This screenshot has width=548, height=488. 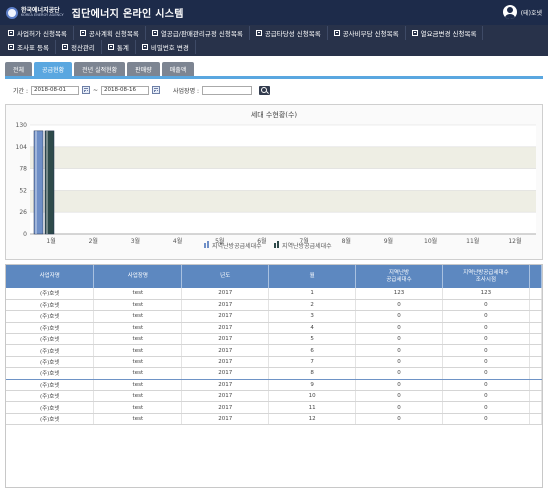 What do you see at coordinates (274, 396) in the screenshot?
I see `table-row: (주)호넷 test 2017 10 0 0` at bounding box center [274, 396].